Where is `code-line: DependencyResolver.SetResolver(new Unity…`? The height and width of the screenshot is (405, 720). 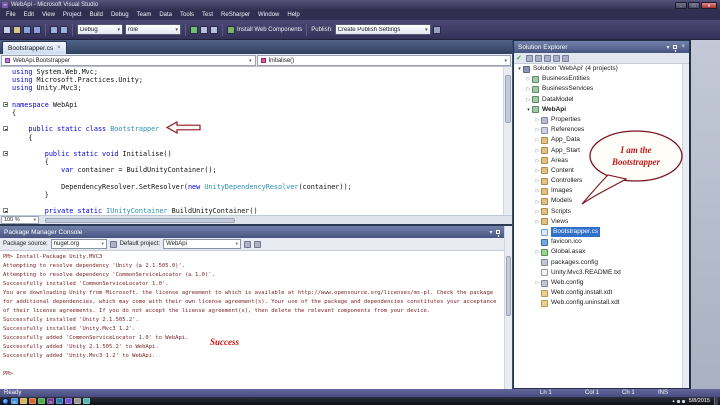 code-line: DependencyResolver.SetResolver(new Unity… is located at coordinates (251, 187).